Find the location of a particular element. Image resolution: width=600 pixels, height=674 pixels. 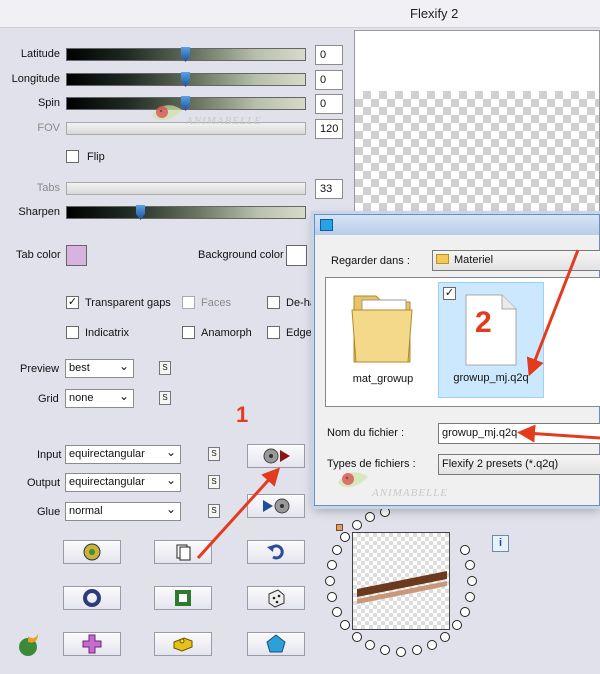

dialog-app-icon is located at coordinates (326, 225).